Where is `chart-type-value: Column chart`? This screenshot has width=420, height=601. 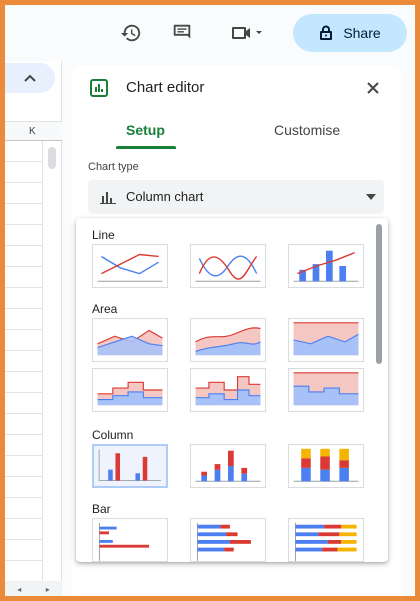 chart-type-value: Column chart is located at coordinates (165, 196).